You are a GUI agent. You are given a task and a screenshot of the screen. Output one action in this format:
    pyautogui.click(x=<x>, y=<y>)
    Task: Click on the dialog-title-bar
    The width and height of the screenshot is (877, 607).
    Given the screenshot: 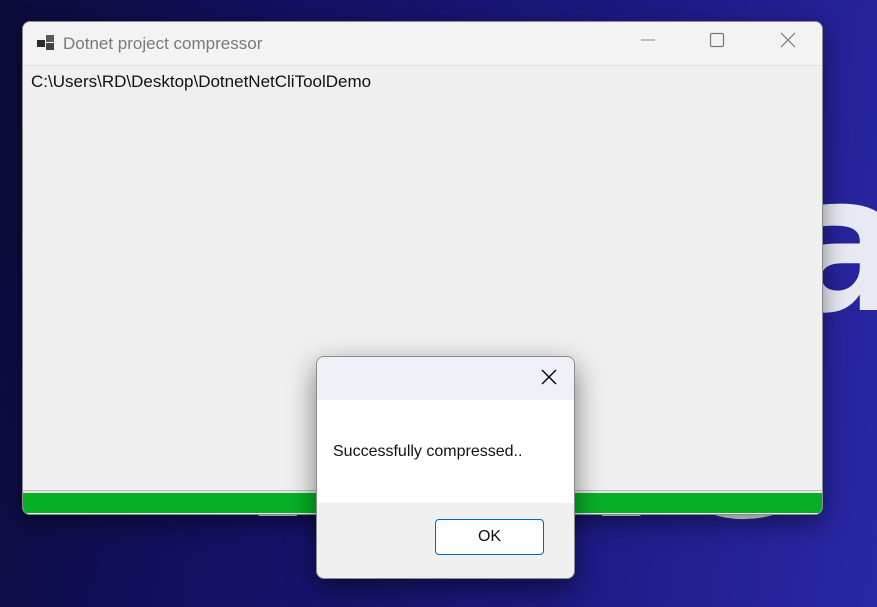 What is the action you would take?
    pyautogui.click(x=445, y=378)
    